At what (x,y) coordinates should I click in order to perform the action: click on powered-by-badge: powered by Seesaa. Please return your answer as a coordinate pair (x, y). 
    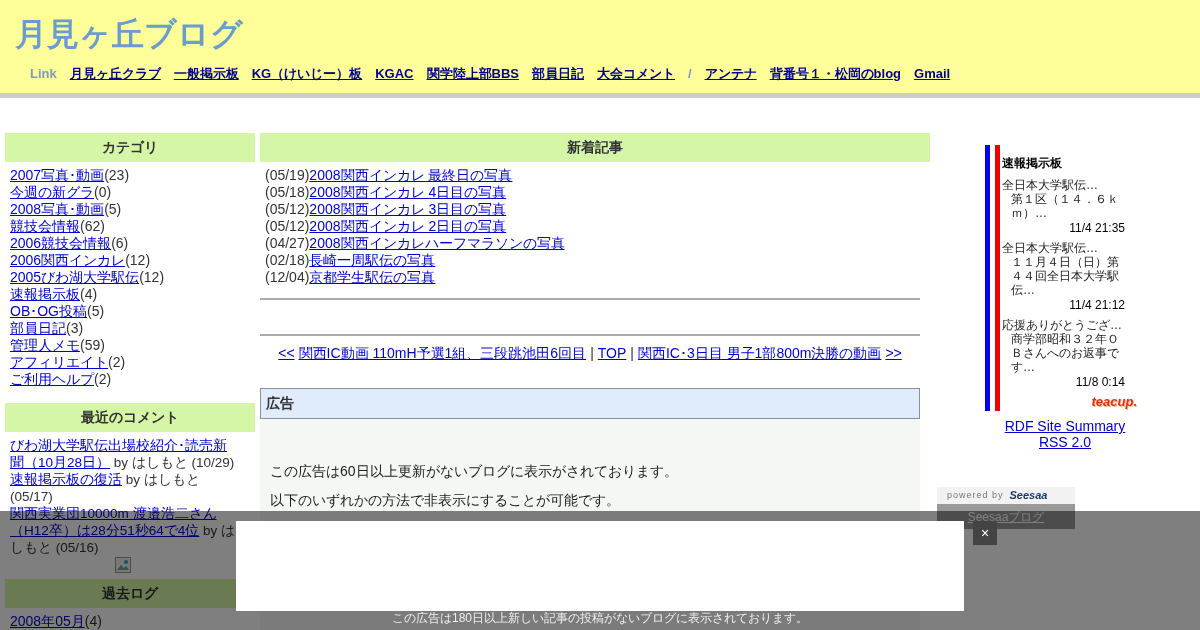
    Looking at the image, I should click on (1006, 495).